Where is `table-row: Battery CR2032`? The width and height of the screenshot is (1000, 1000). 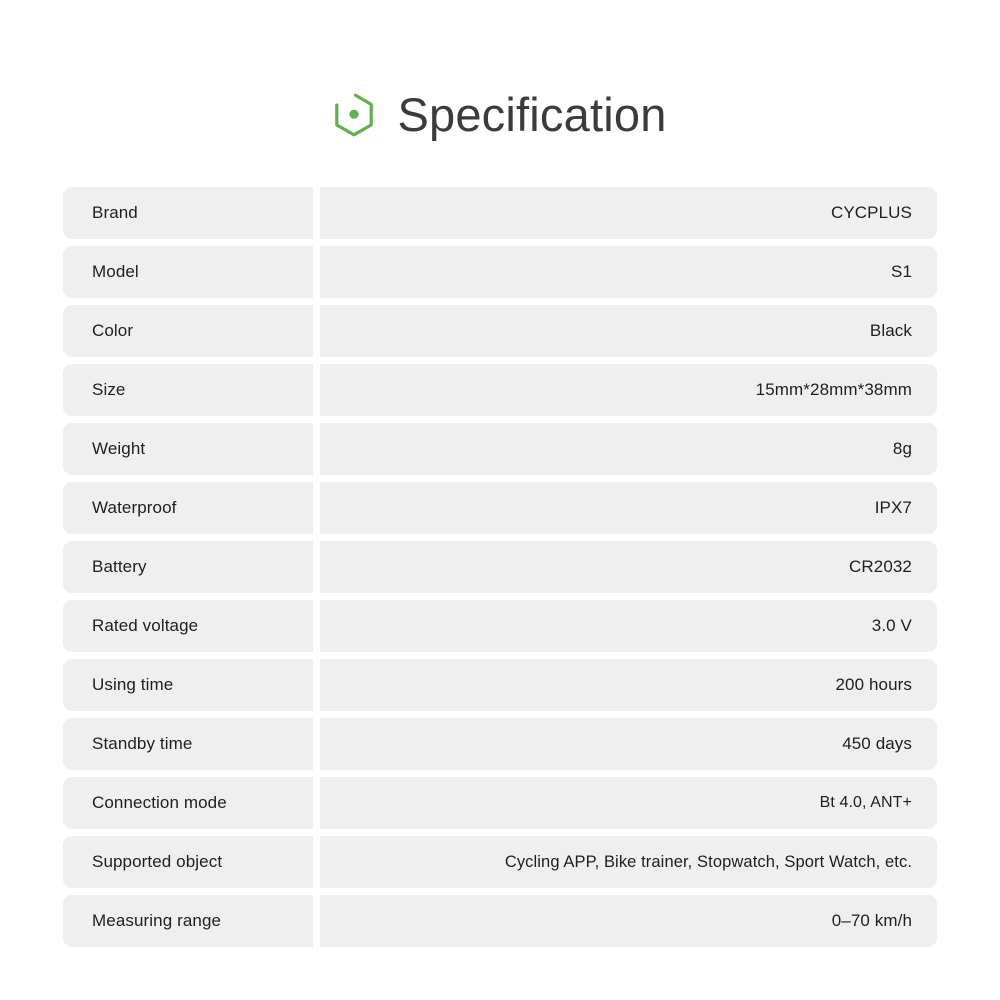
table-row: Battery CR2032 is located at coordinates (500, 567).